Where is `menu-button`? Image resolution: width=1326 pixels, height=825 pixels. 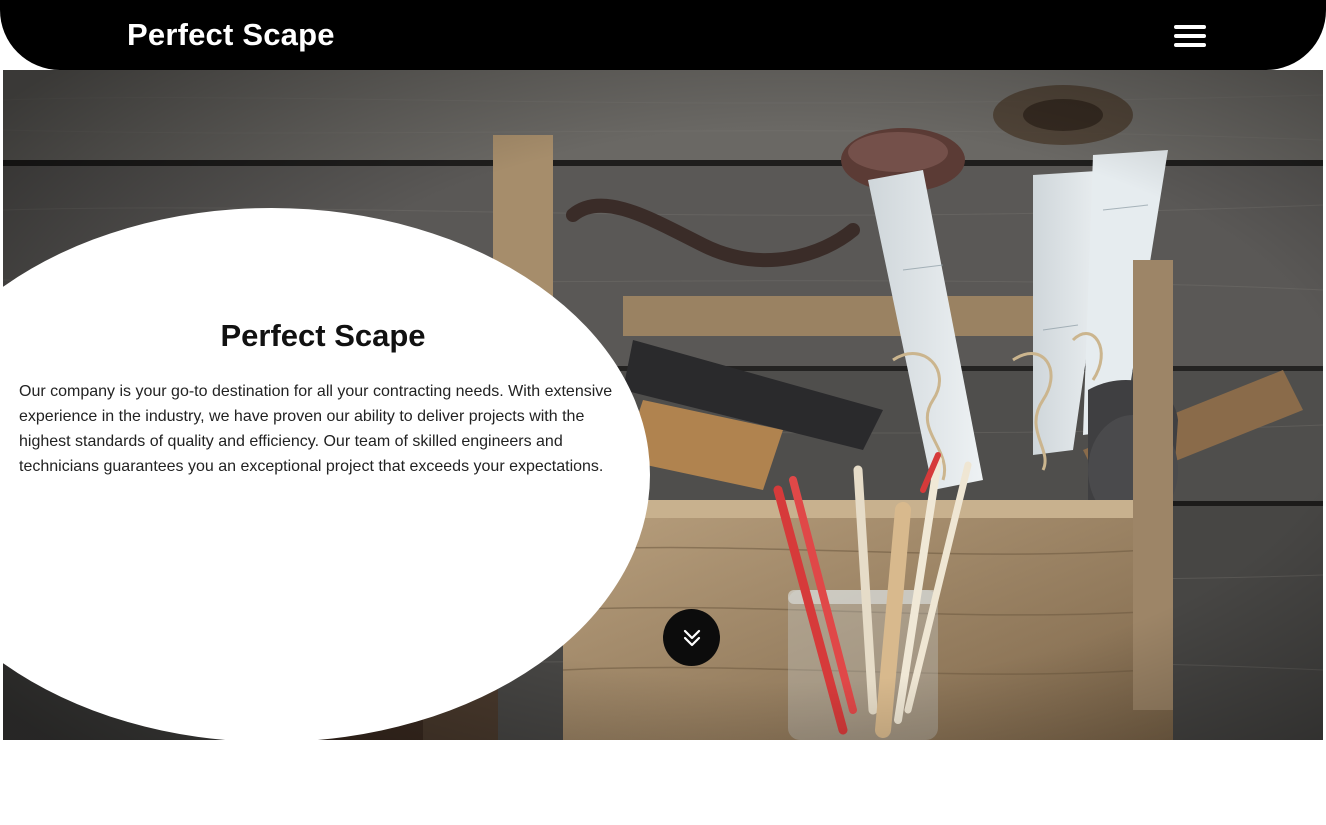
menu-button is located at coordinates (1190, 36).